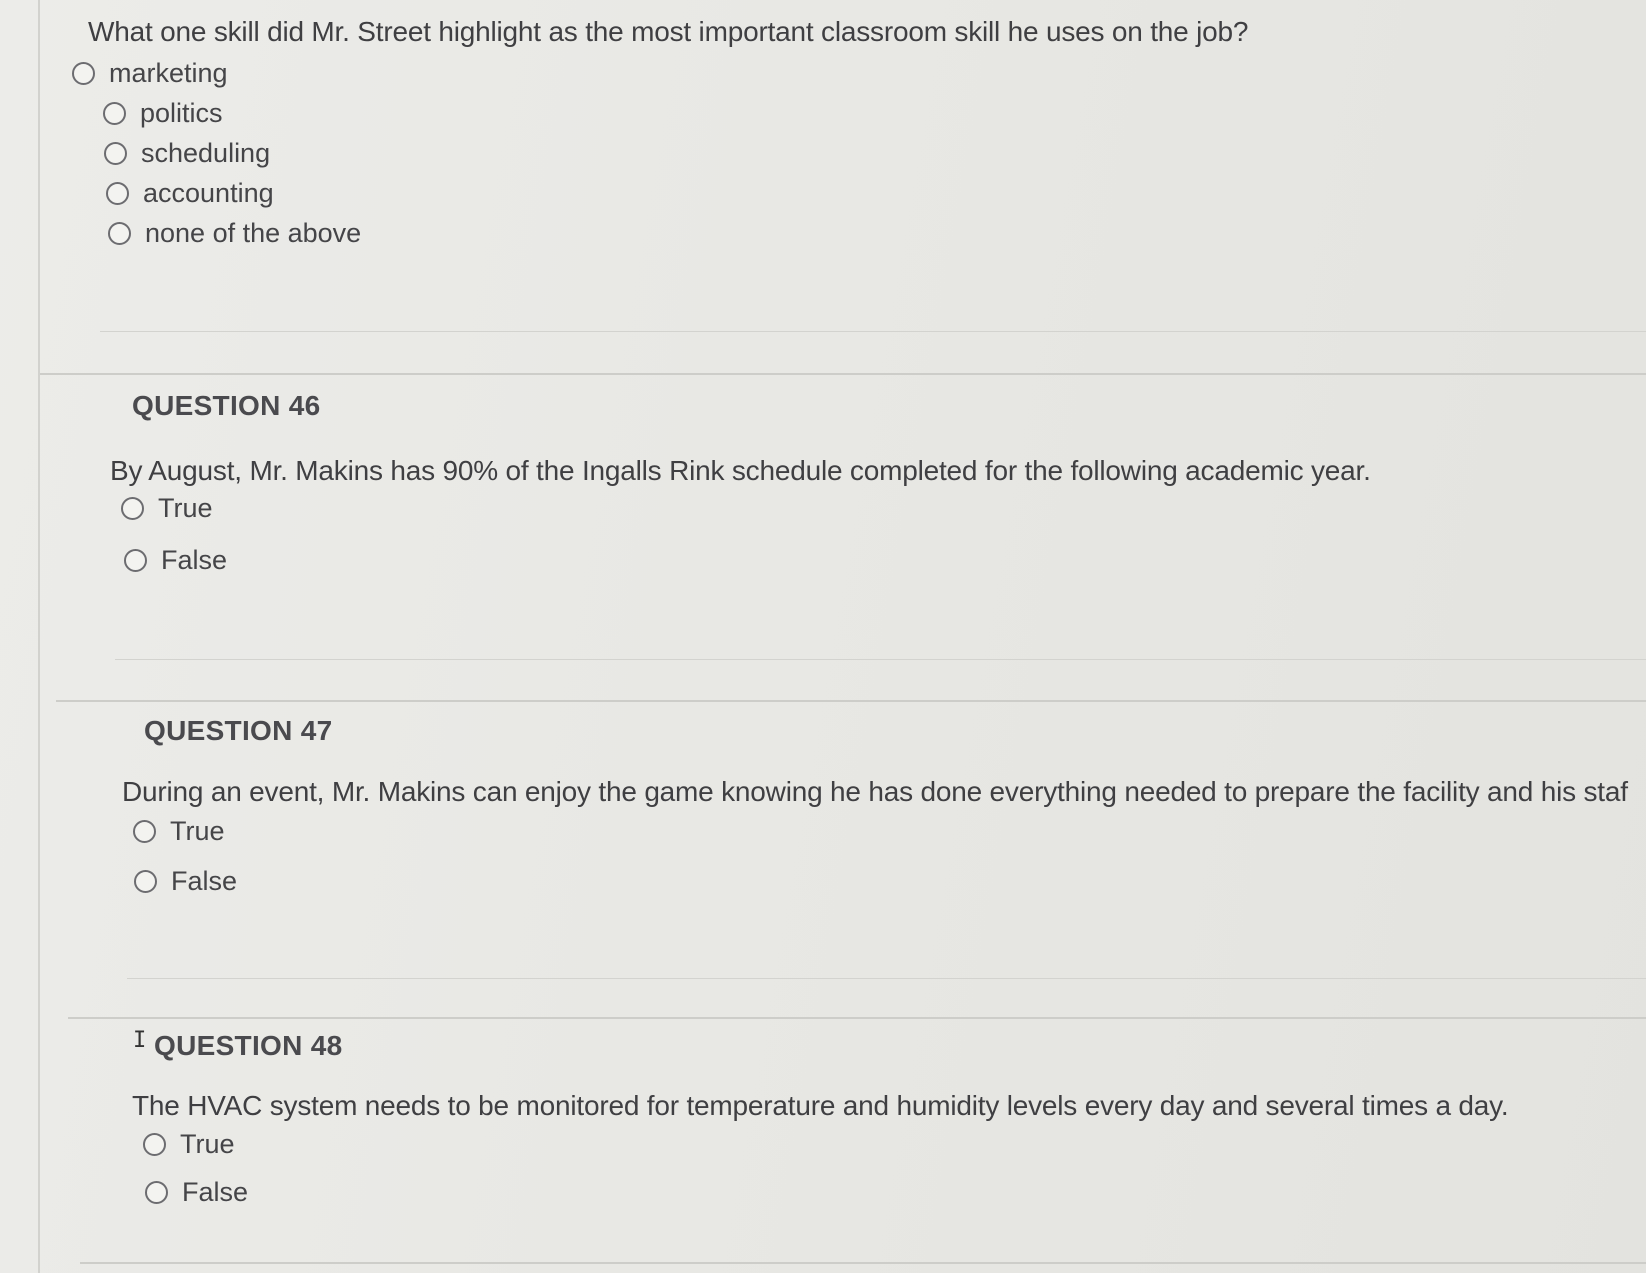 The image size is (1646, 1273). I want to click on q45-option-marketing: marketing, so click(150, 73).